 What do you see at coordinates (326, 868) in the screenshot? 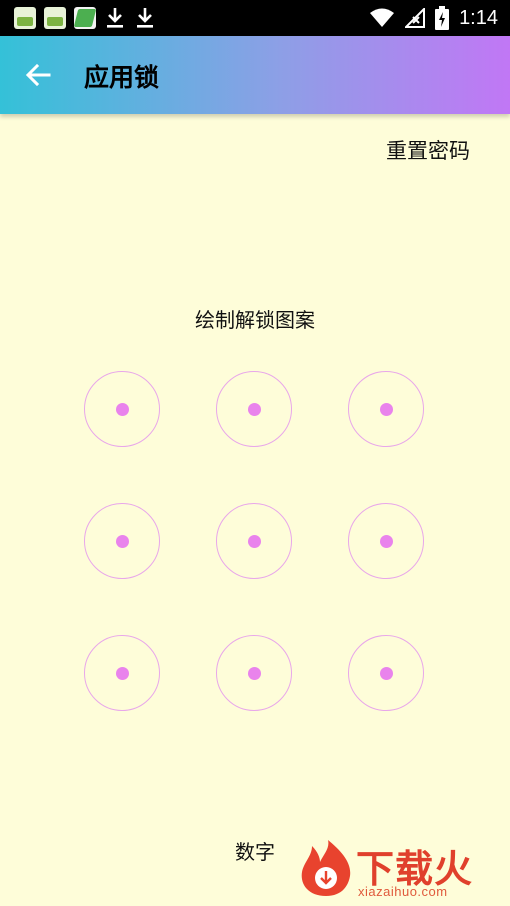
I see `flame-logo-icon` at bounding box center [326, 868].